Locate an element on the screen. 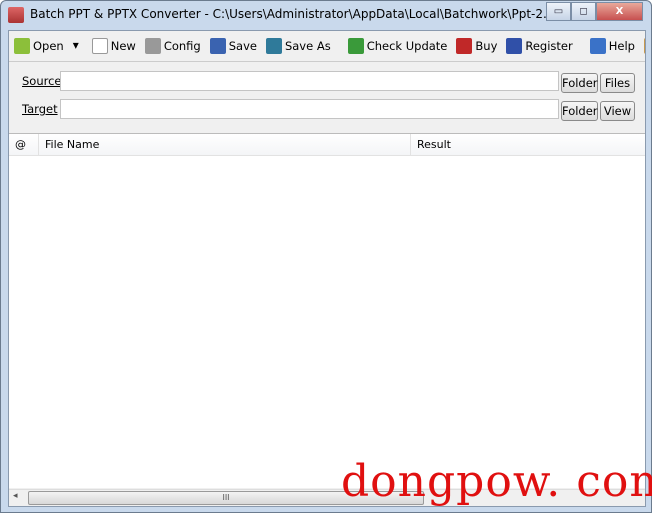 This screenshot has width=652, height=513. save-disk-icon is located at coordinates (218, 46).